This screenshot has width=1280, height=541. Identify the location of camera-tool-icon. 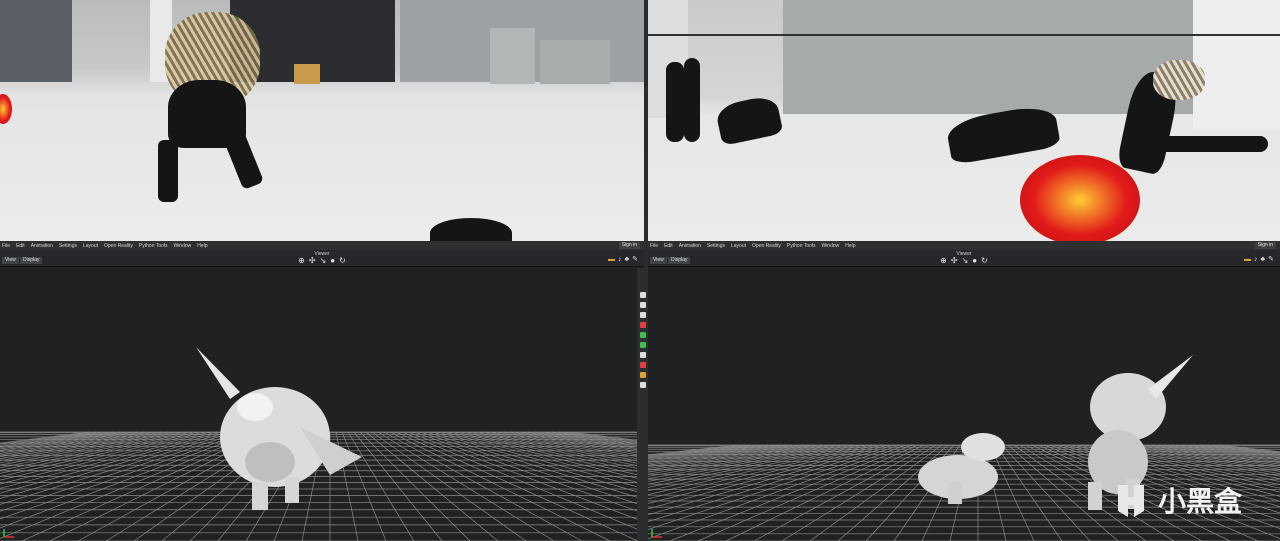
(642, 375).